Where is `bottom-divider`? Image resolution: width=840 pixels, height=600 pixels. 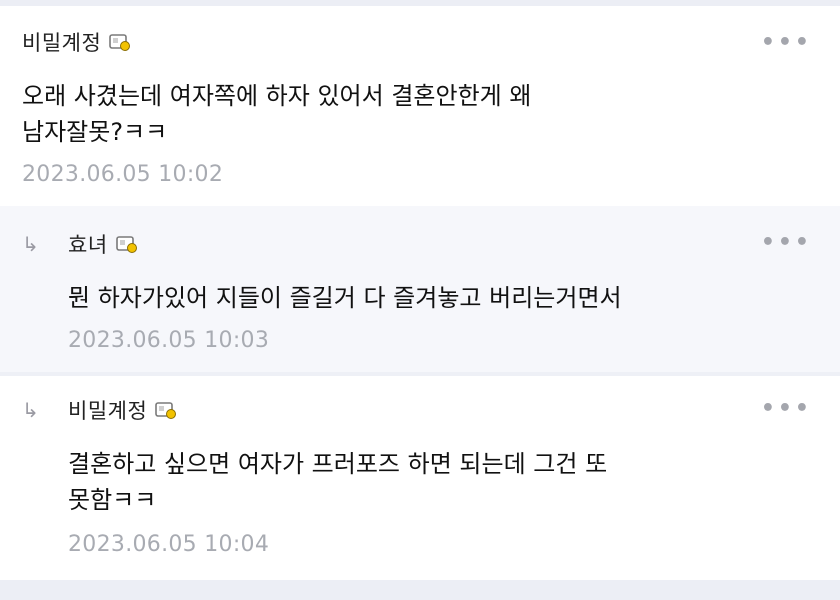 bottom-divider is located at coordinates (420, 590).